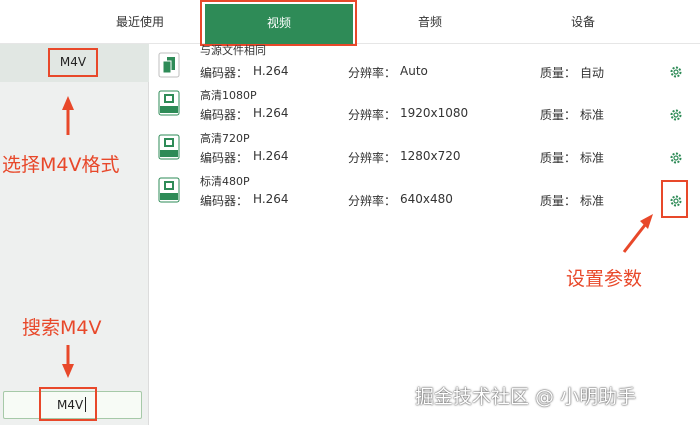 The height and width of the screenshot is (425, 700). I want to click on watermark: 掘金技术社区 @ 小明助手, so click(526, 397).